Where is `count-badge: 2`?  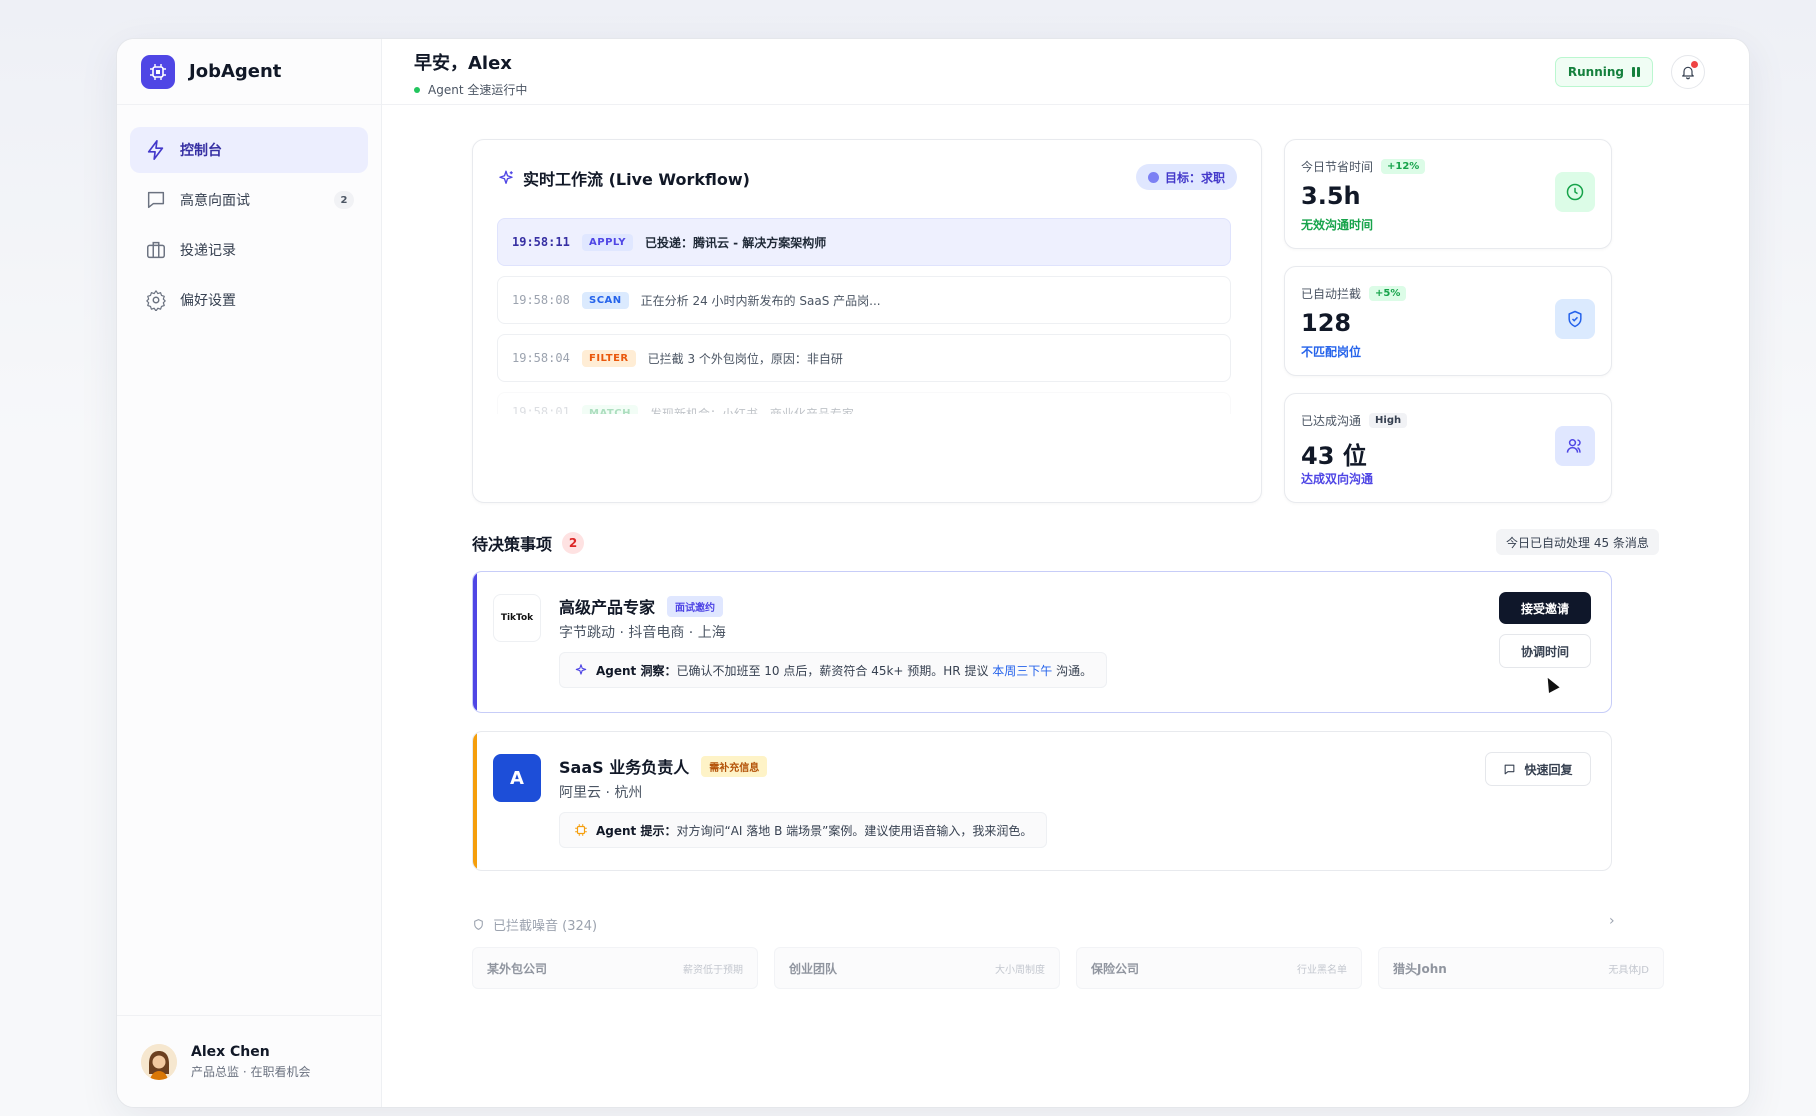
count-badge: 2 is located at coordinates (344, 200).